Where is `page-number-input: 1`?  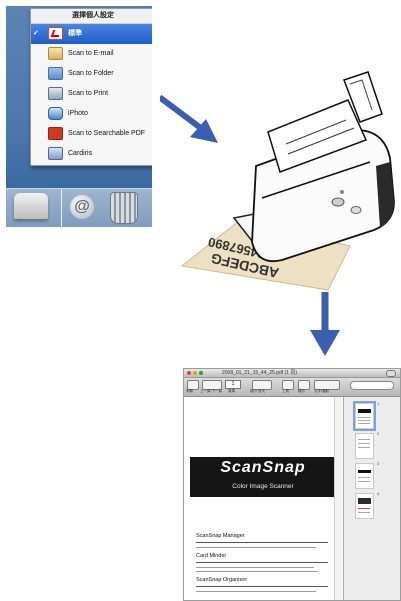 page-number-input: 1 is located at coordinates (233, 384).